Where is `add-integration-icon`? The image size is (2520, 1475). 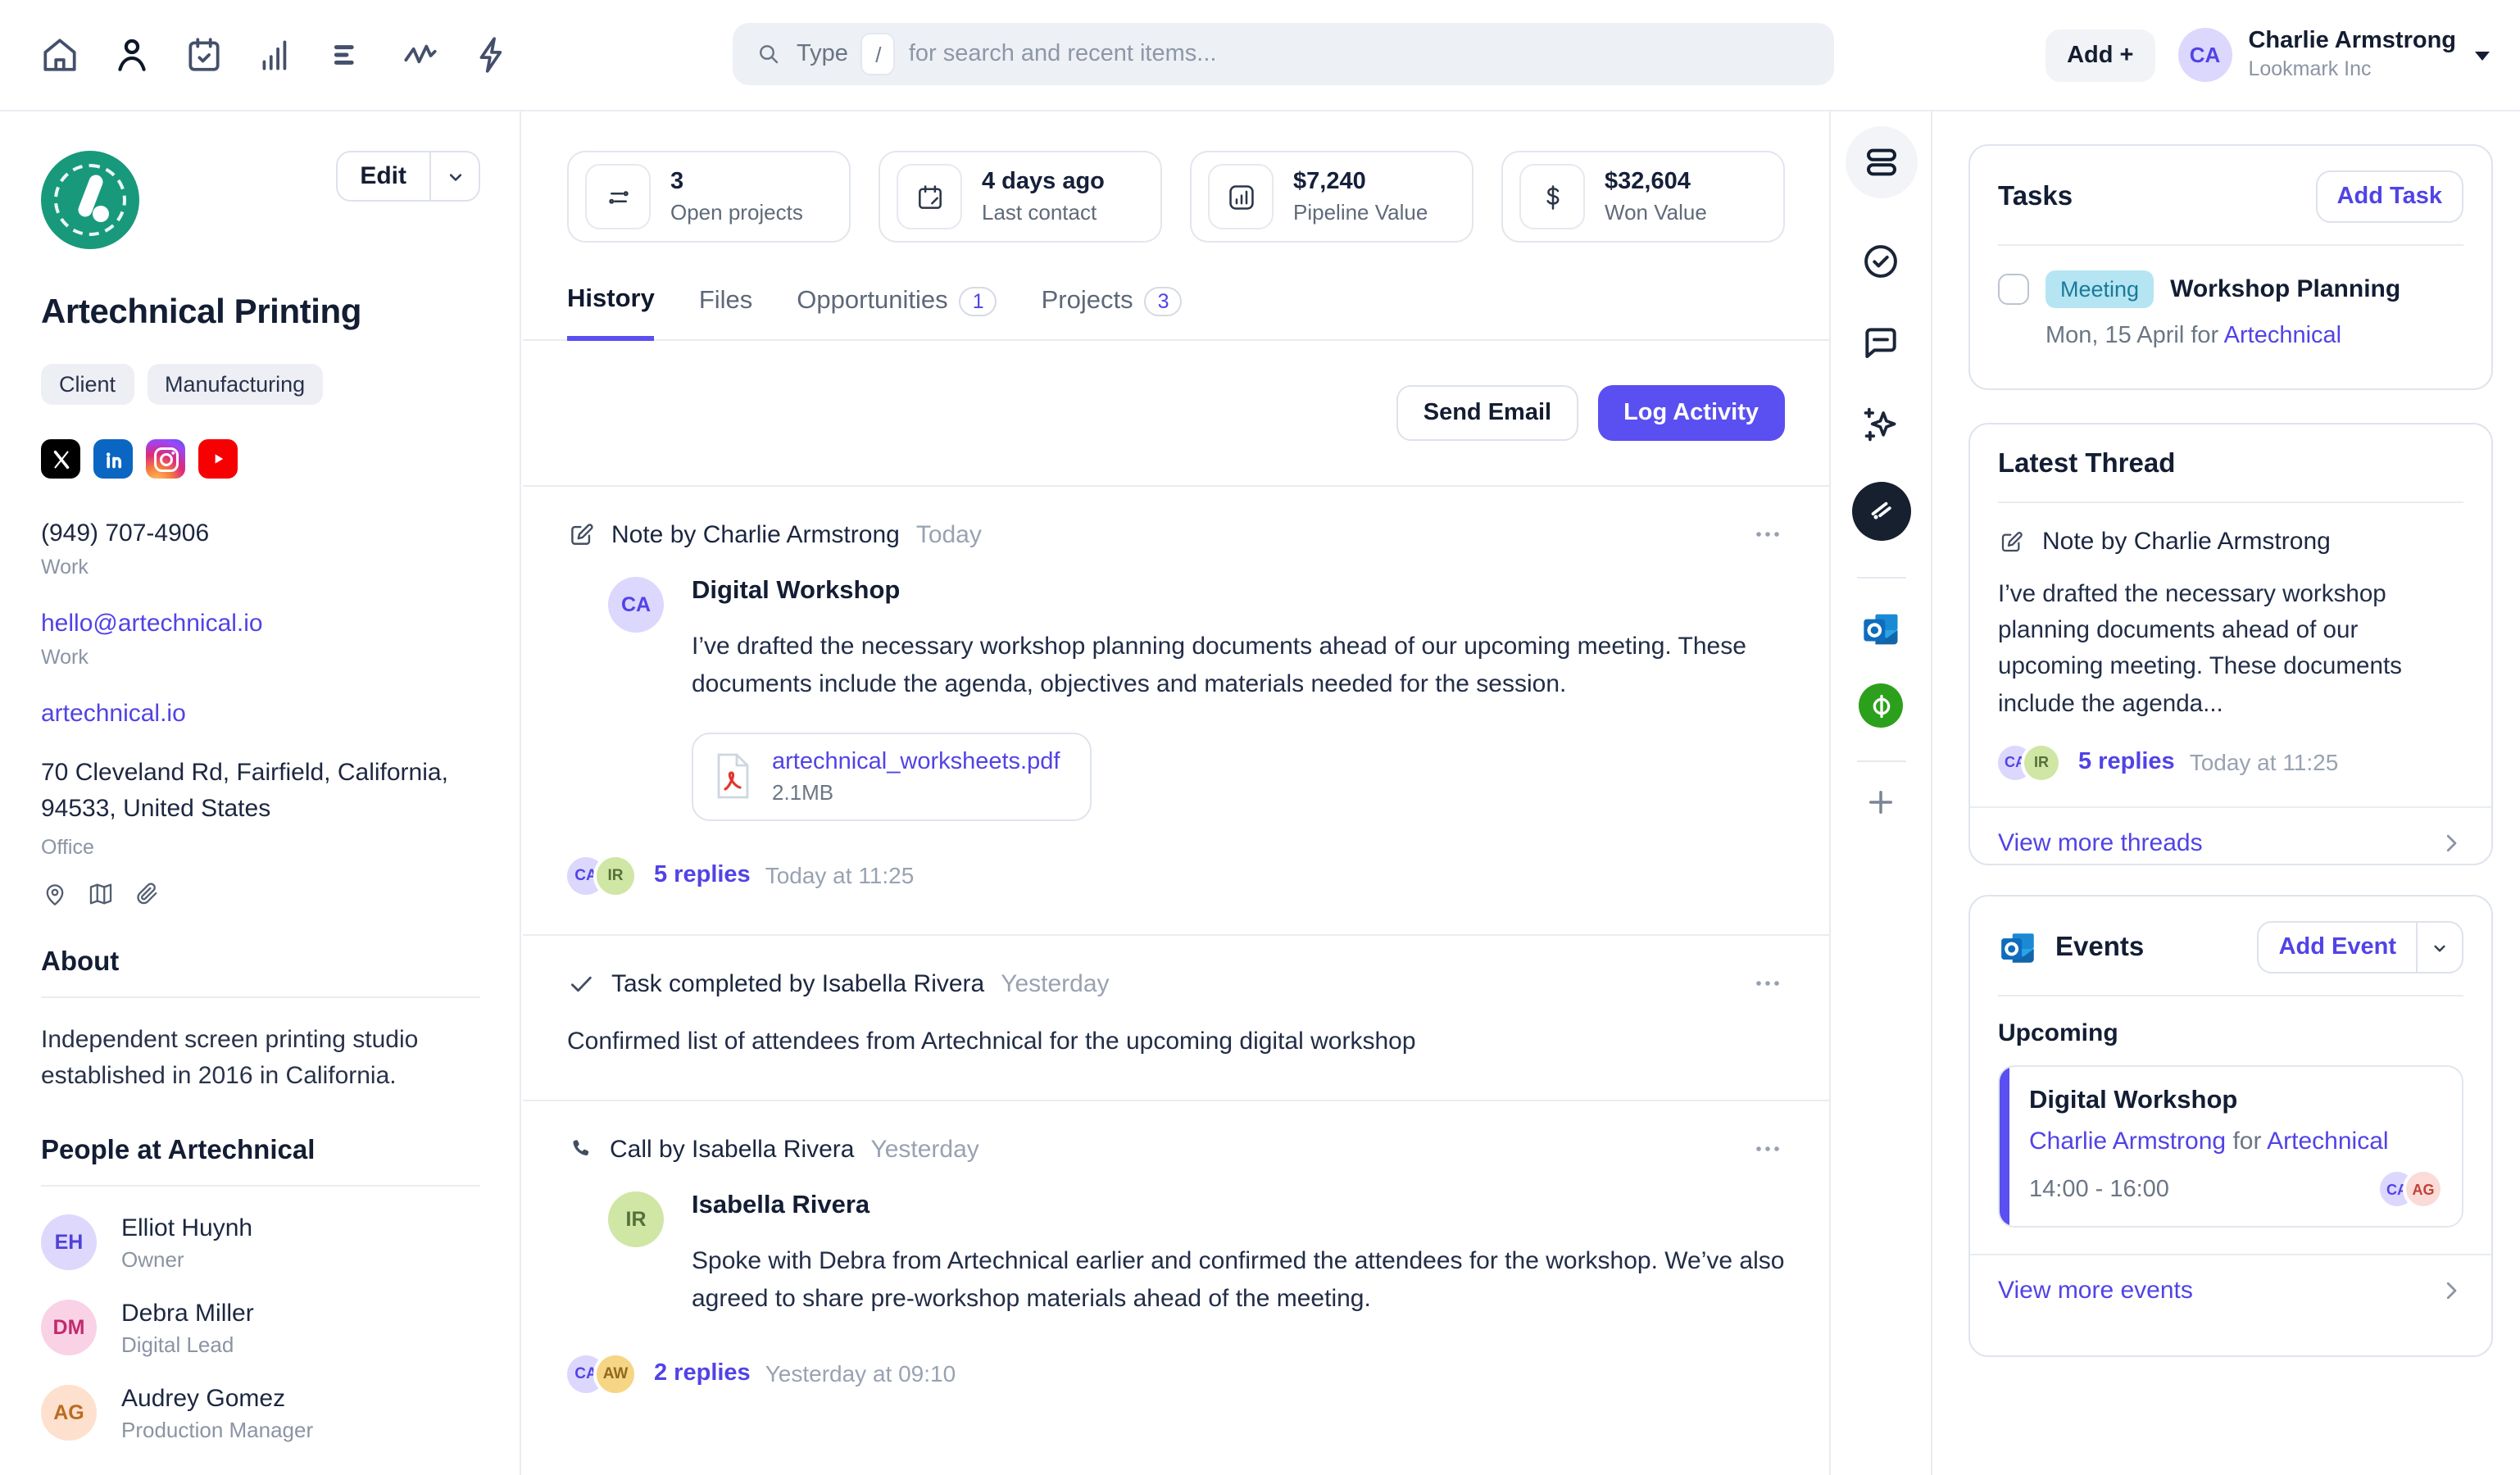 add-integration-icon is located at coordinates (1881, 802).